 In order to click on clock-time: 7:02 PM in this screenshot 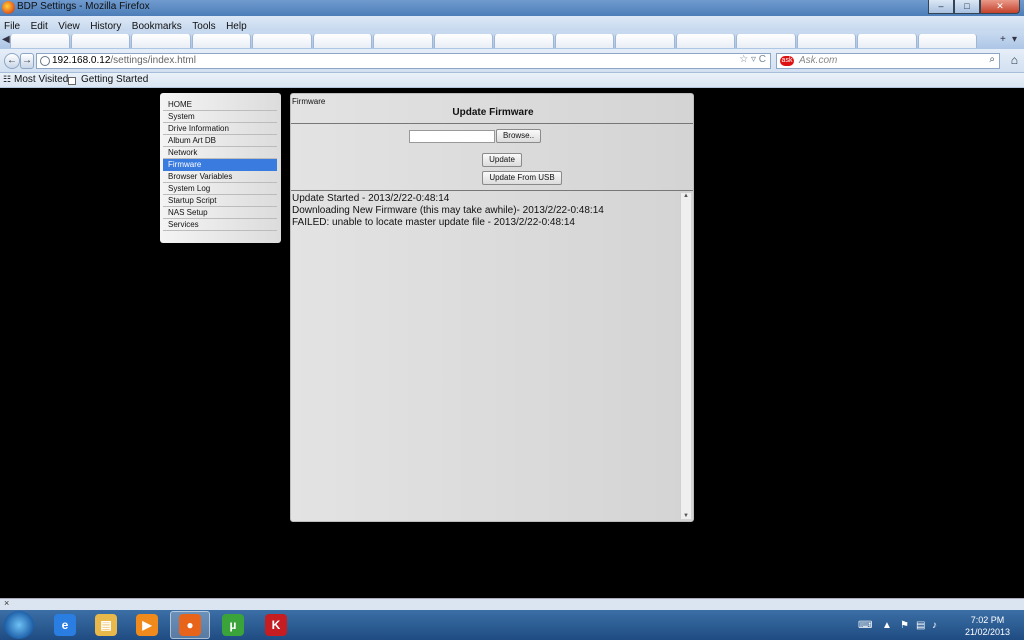, I will do `click(987, 620)`.